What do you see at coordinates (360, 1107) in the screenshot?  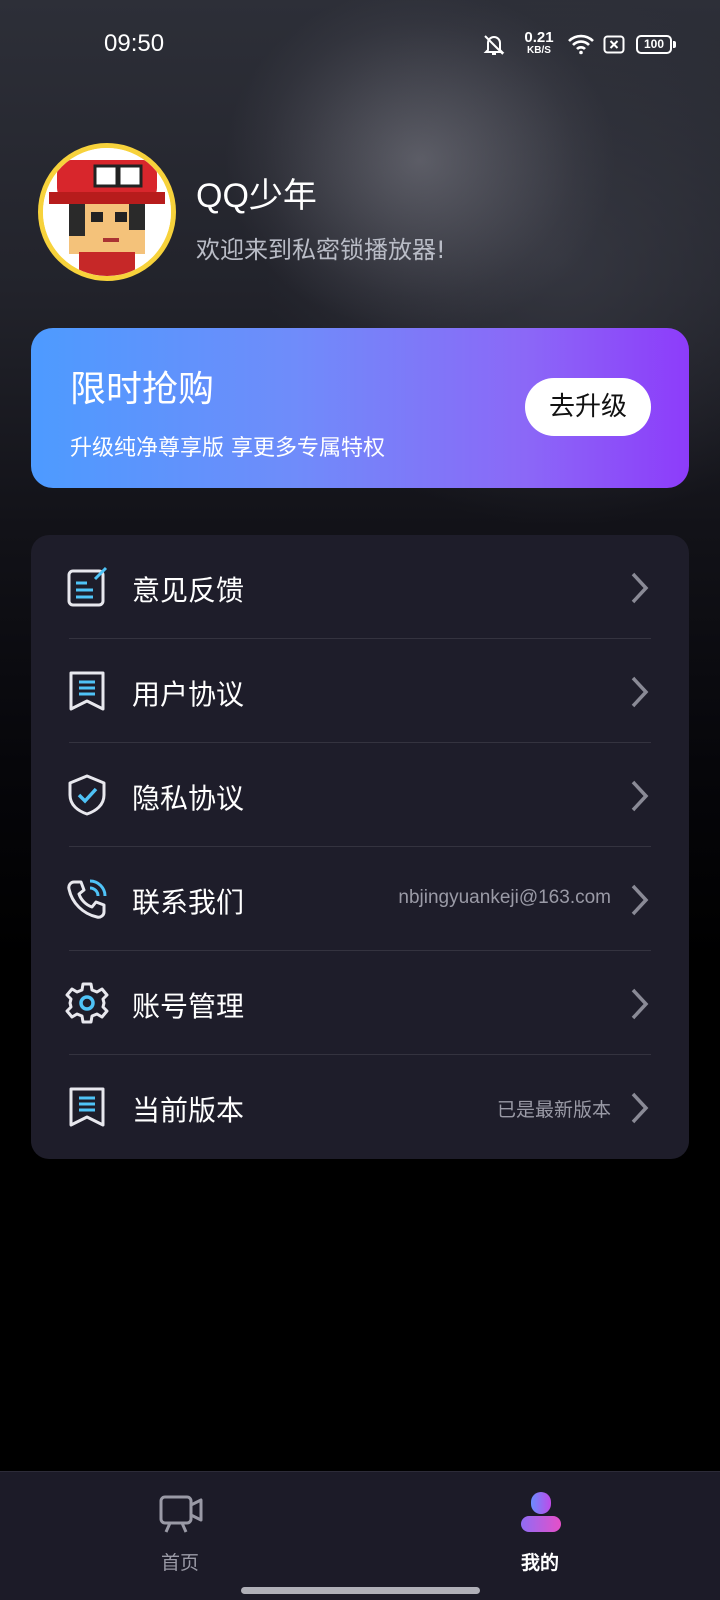 I see `menu-item-version: 当前版本 已是最新版本` at bounding box center [360, 1107].